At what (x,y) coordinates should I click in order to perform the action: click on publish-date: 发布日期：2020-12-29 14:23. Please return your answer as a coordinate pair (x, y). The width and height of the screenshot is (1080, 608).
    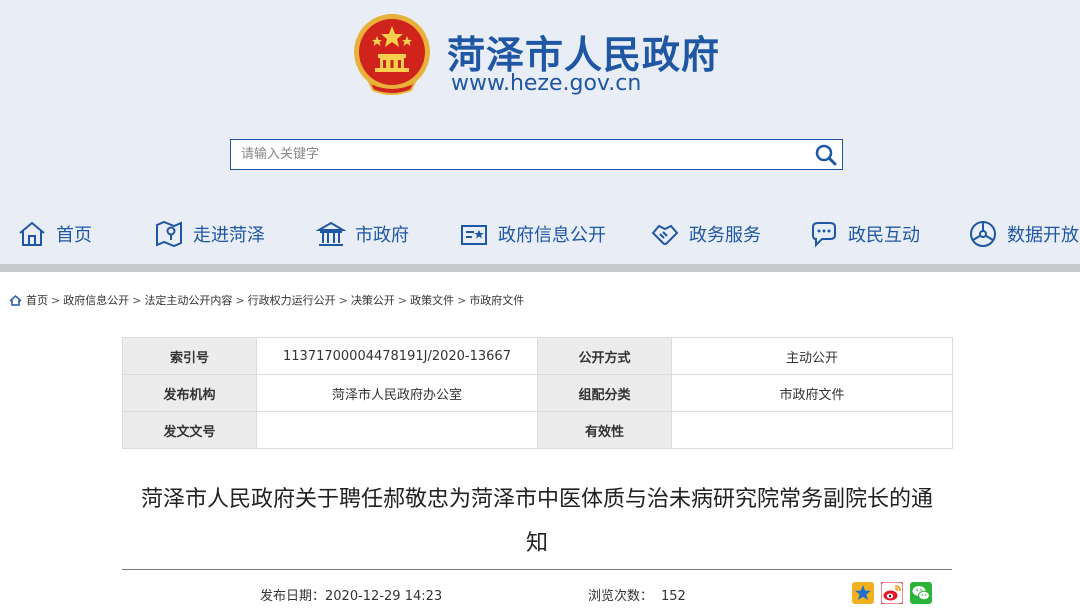
    Looking at the image, I should click on (351, 594).